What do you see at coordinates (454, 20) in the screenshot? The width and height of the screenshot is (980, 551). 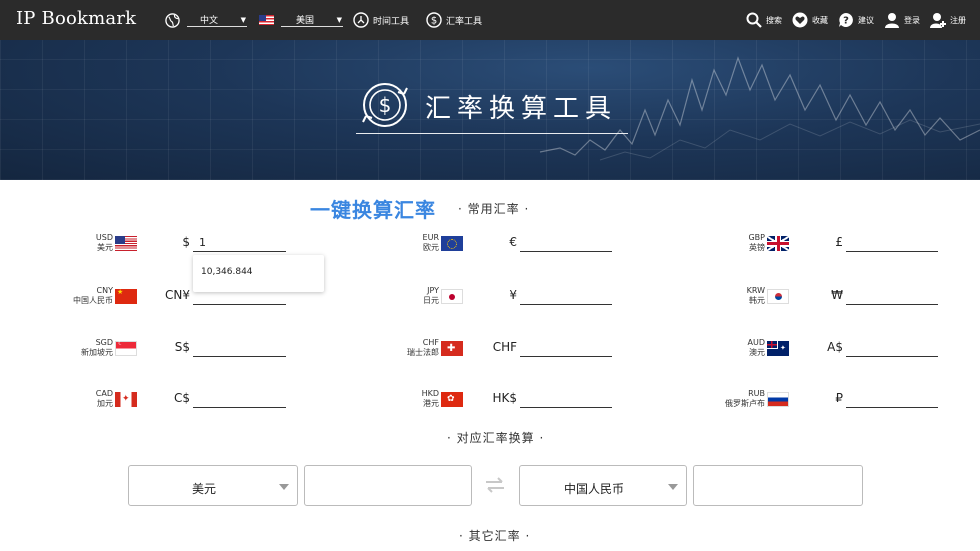 I see `nav-rate-tool: $ 汇率工具` at bounding box center [454, 20].